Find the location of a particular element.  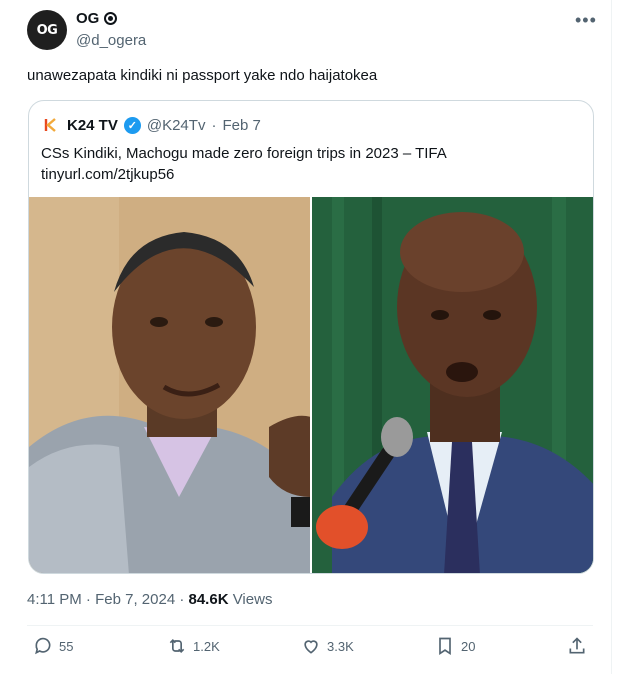

author-name-row: OG is located at coordinates (97, 18).